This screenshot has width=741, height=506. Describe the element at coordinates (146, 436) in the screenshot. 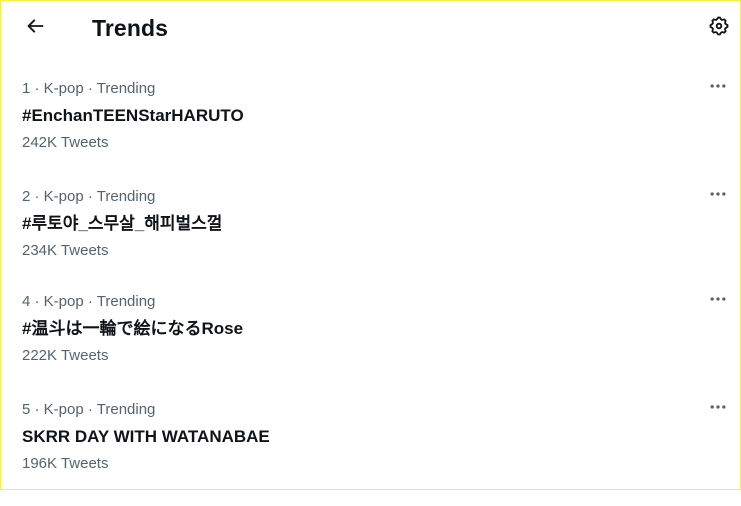

I see `trend-name: SKRR DAY WITH WATANABAE` at that location.